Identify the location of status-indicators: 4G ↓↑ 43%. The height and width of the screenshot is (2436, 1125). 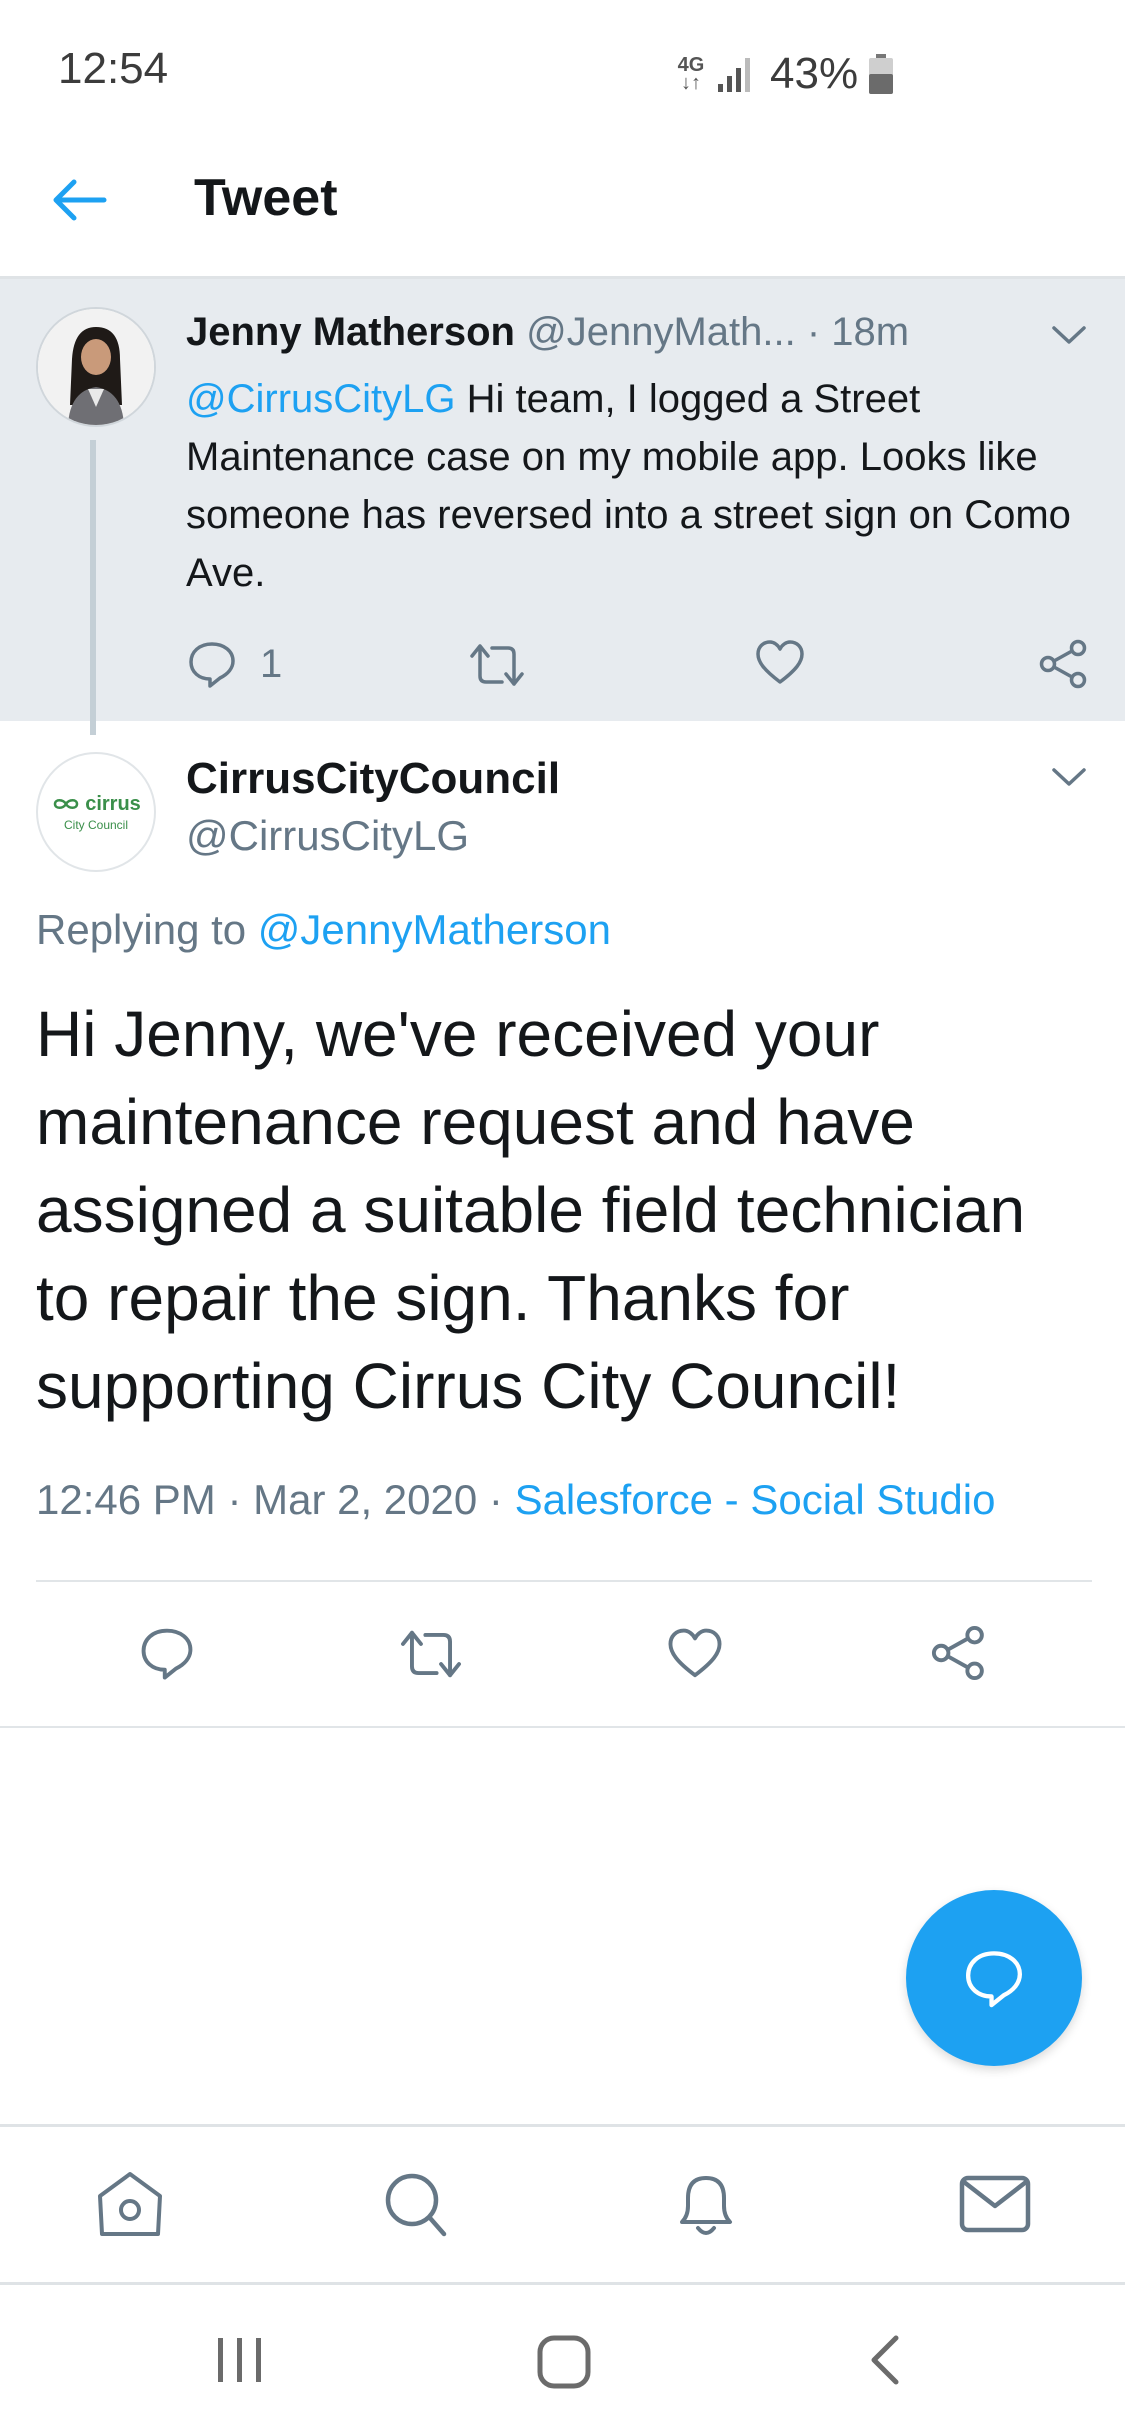
(785, 74).